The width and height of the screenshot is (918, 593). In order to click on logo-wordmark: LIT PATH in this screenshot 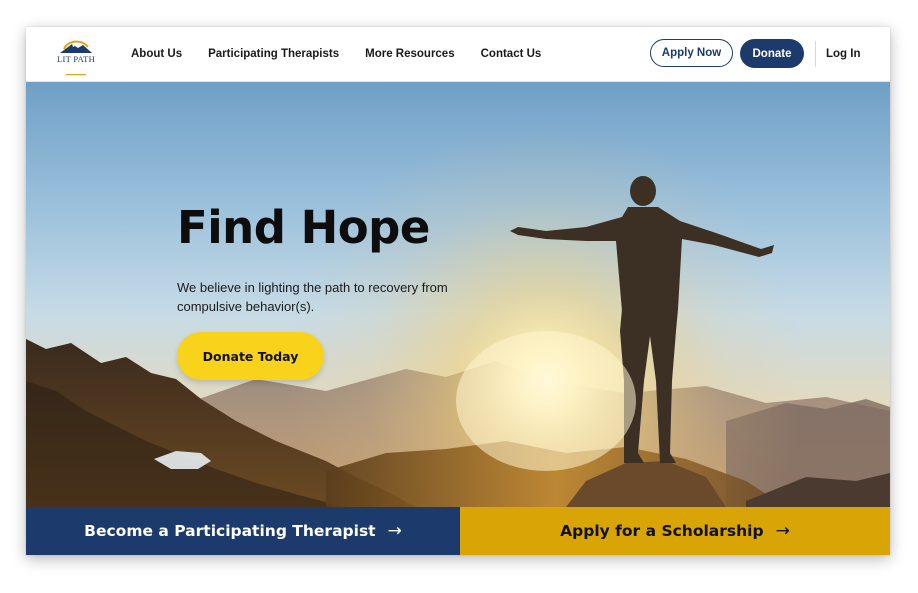, I will do `click(76, 59)`.